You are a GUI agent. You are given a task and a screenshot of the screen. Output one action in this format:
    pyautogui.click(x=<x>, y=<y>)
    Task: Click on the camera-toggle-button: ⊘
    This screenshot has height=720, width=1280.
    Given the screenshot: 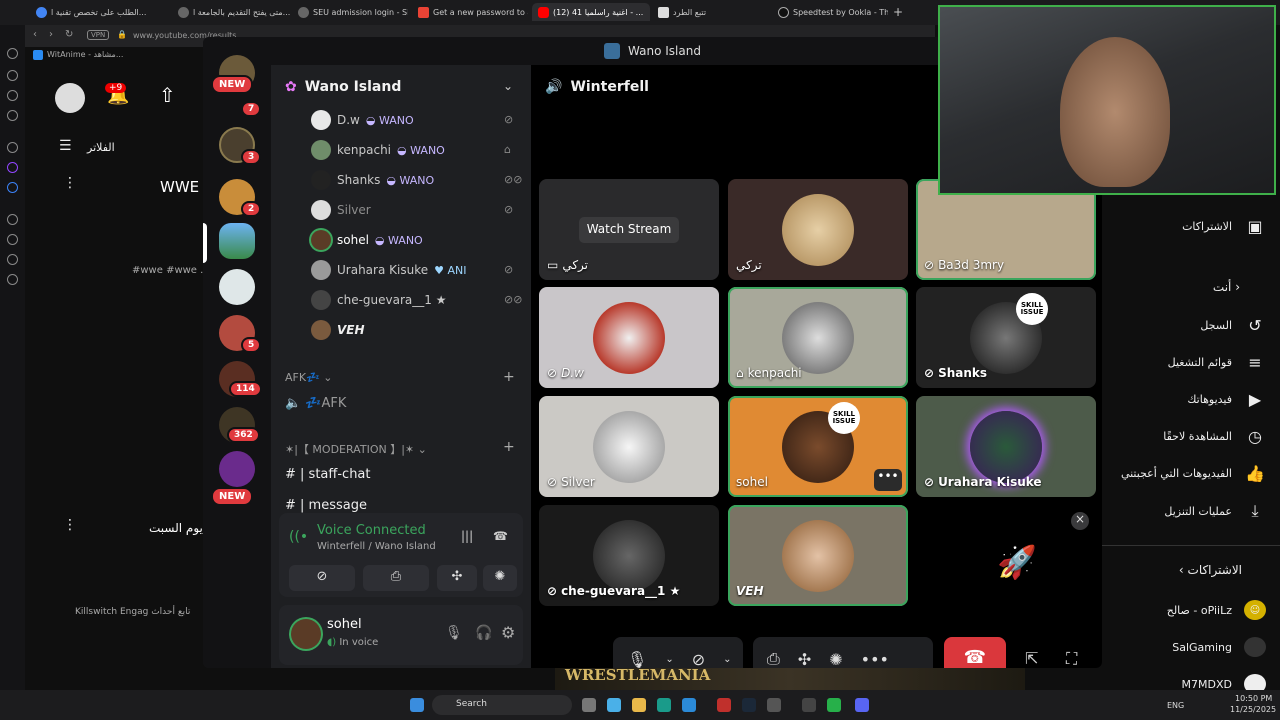 What is the action you would take?
    pyautogui.click(x=322, y=578)
    